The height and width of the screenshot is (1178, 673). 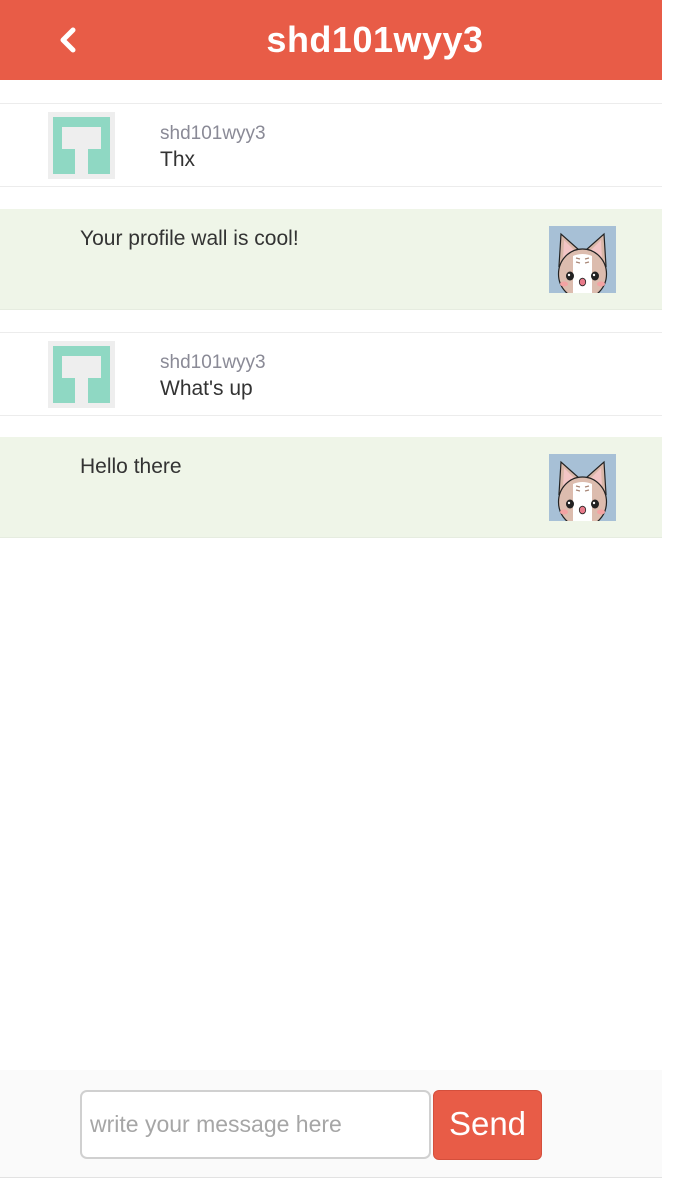 What do you see at coordinates (206, 388) in the screenshot?
I see `message-text: What's up` at bounding box center [206, 388].